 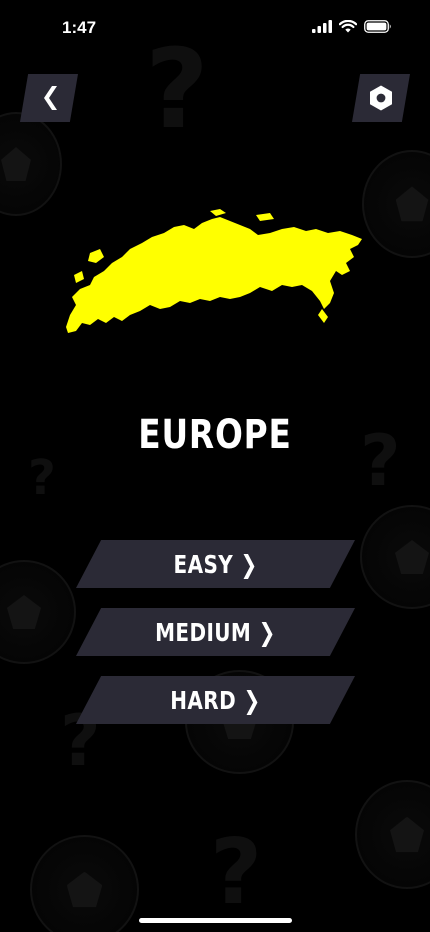 What do you see at coordinates (348, 26) in the screenshot?
I see `wifi-icon` at bounding box center [348, 26].